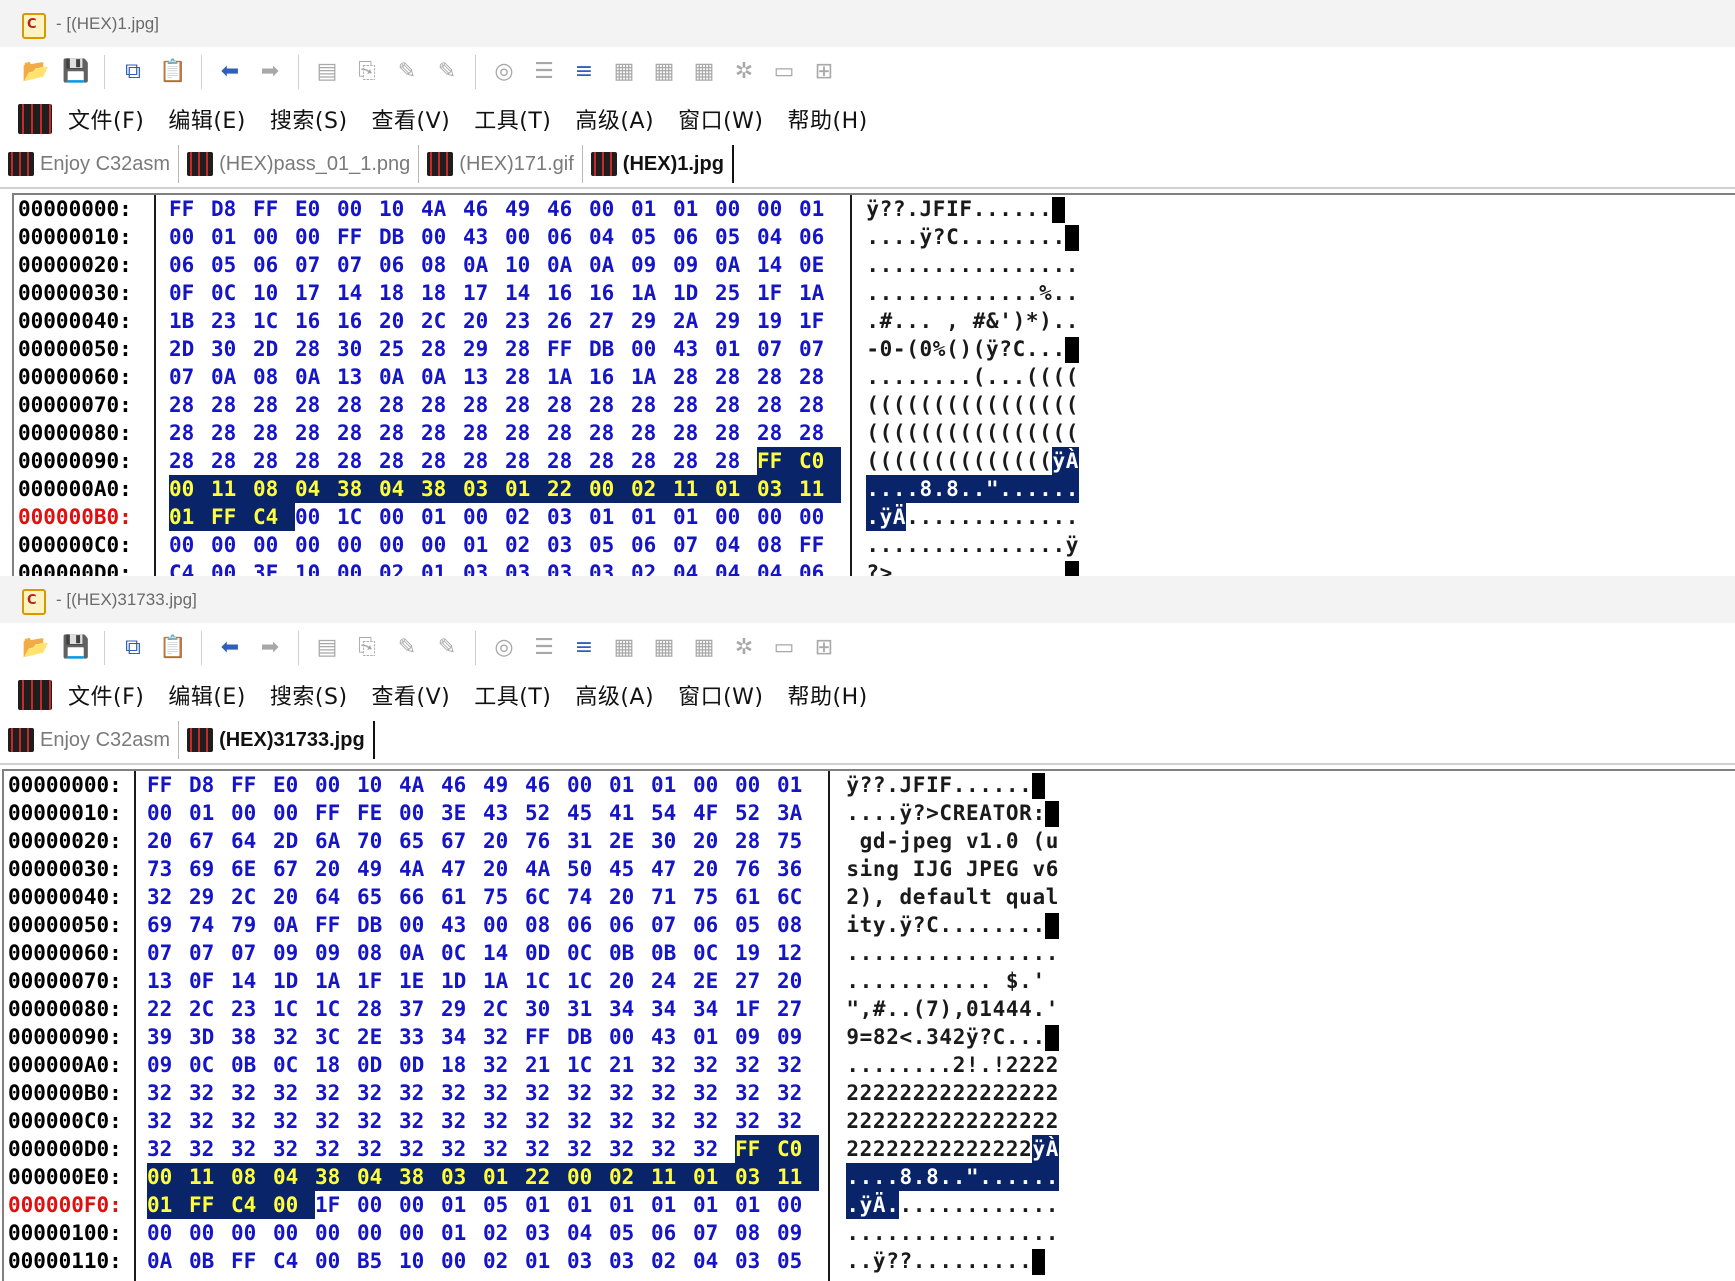 The image size is (1735, 1281). What do you see at coordinates (852, 925) in the screenshot?
I see `ascii-char: i` at bounding box center [852, 925].